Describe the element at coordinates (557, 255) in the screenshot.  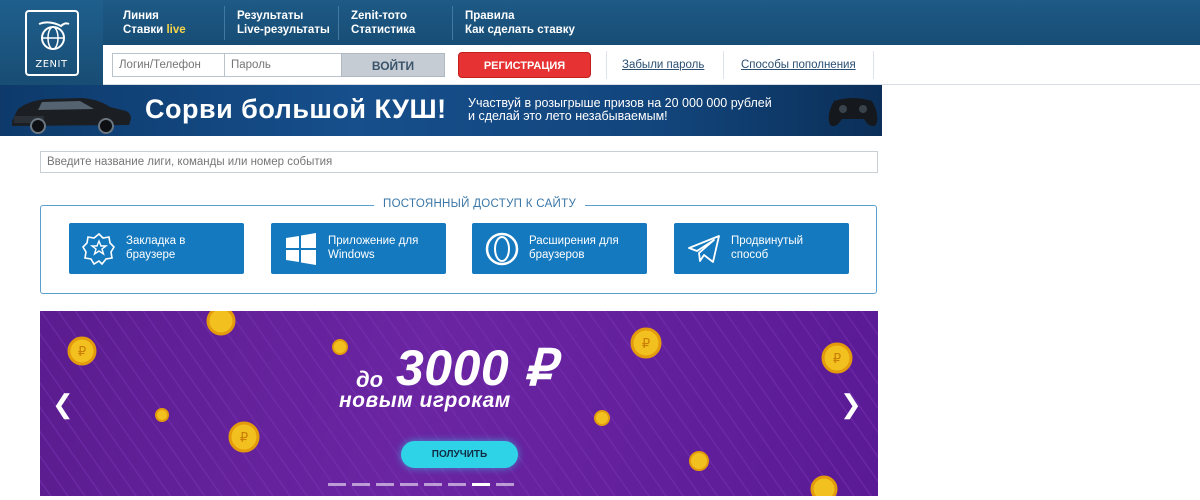
I see `tile-label-line: браузеров` at that location.